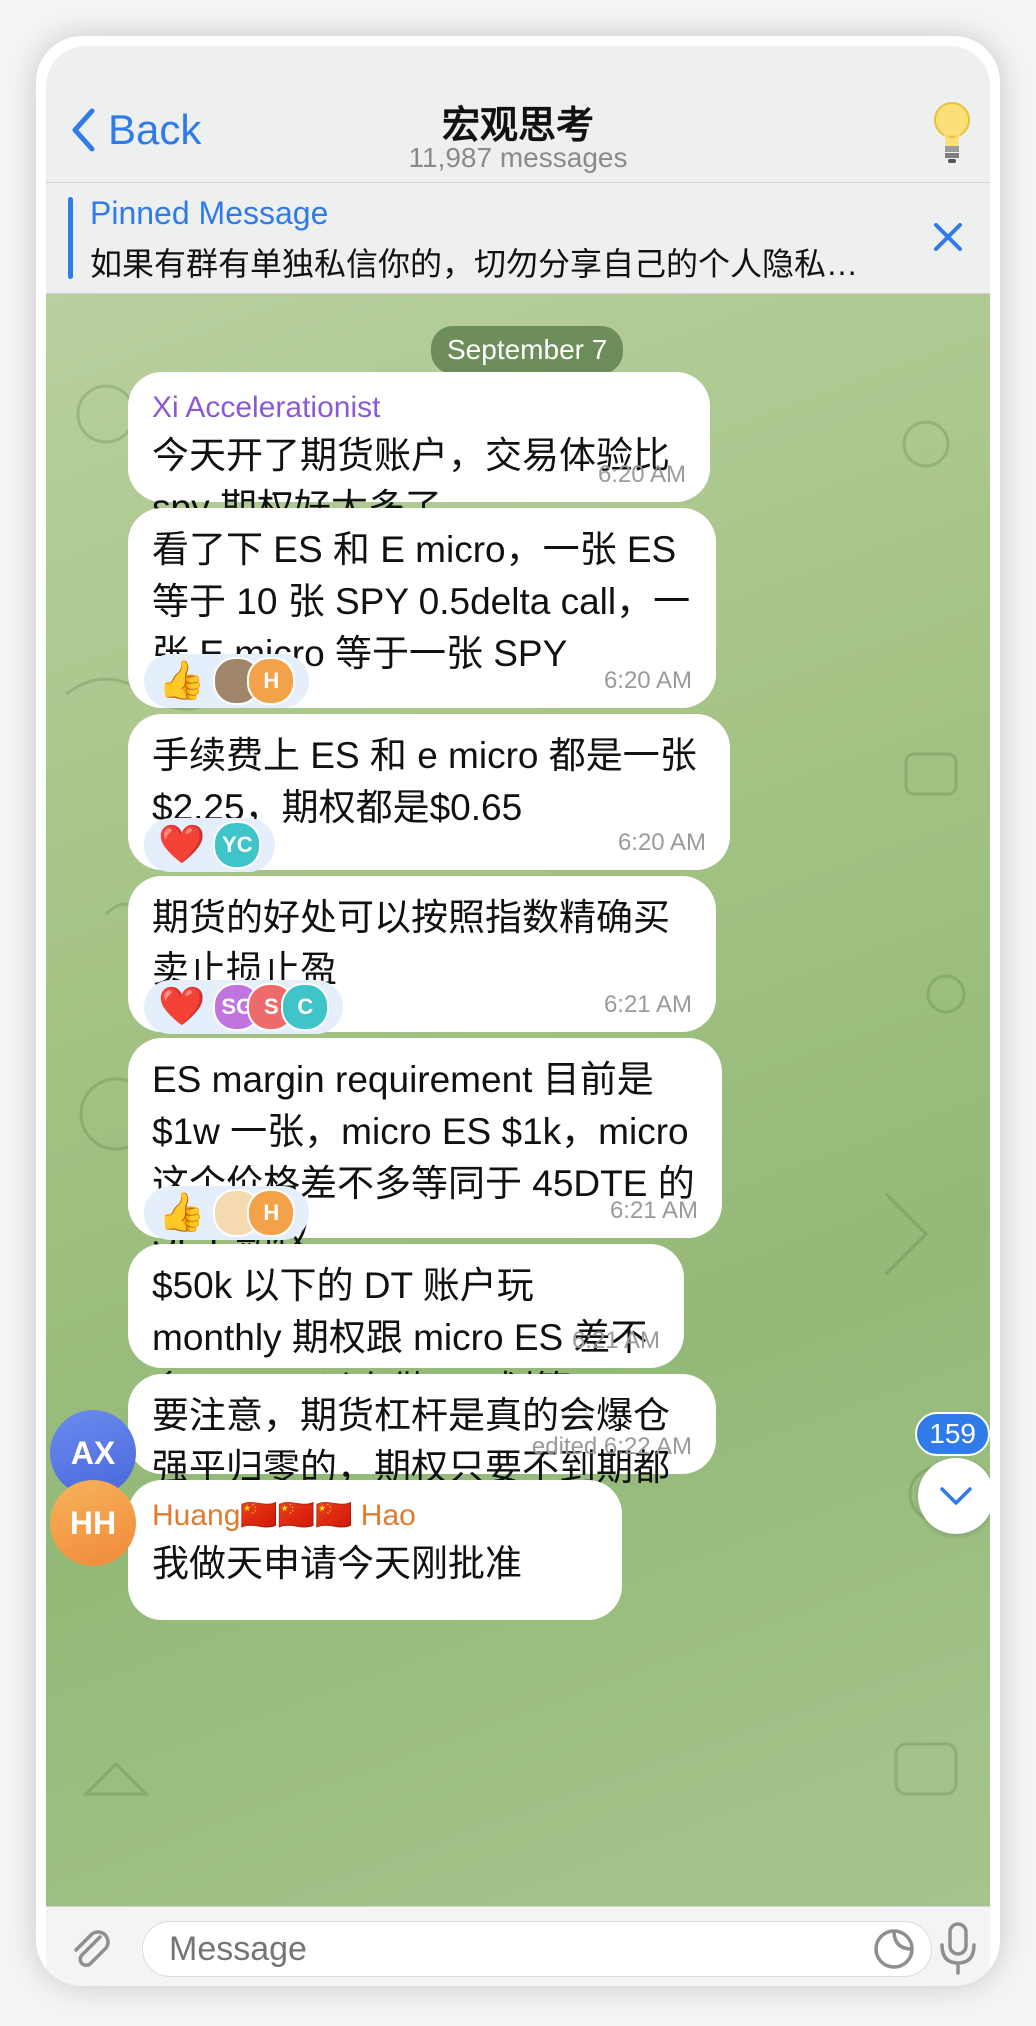 This screenshot has width=1036, height=2026. I want to click on reaction-pill: ❤️ SG S C, so click(244, 1007).